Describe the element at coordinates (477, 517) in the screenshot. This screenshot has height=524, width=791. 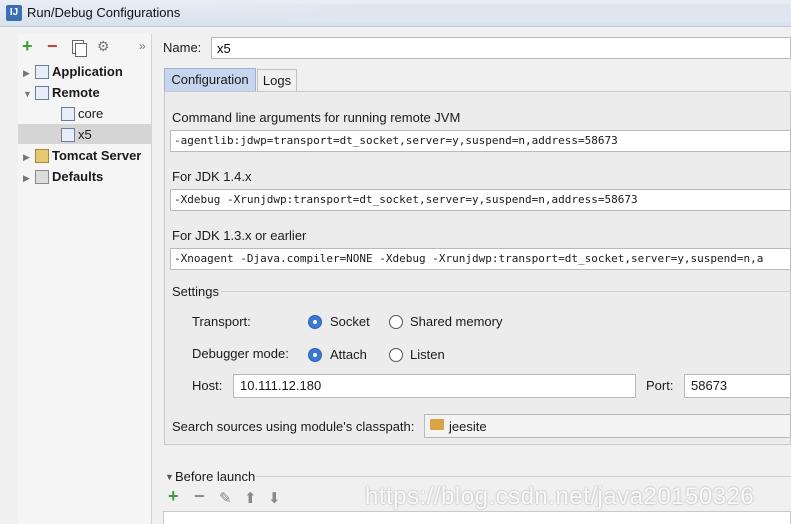
I see `before-launch-list` at that location.